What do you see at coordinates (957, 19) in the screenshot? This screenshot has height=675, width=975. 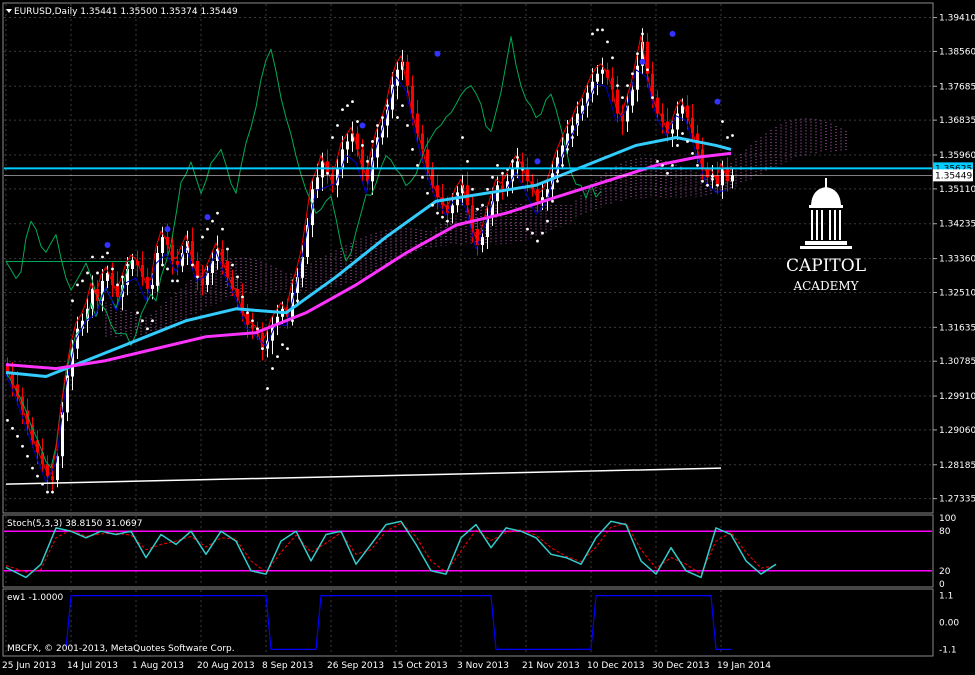 I see `y-tick-label: 1.39410` at bounding box center [957, 19].